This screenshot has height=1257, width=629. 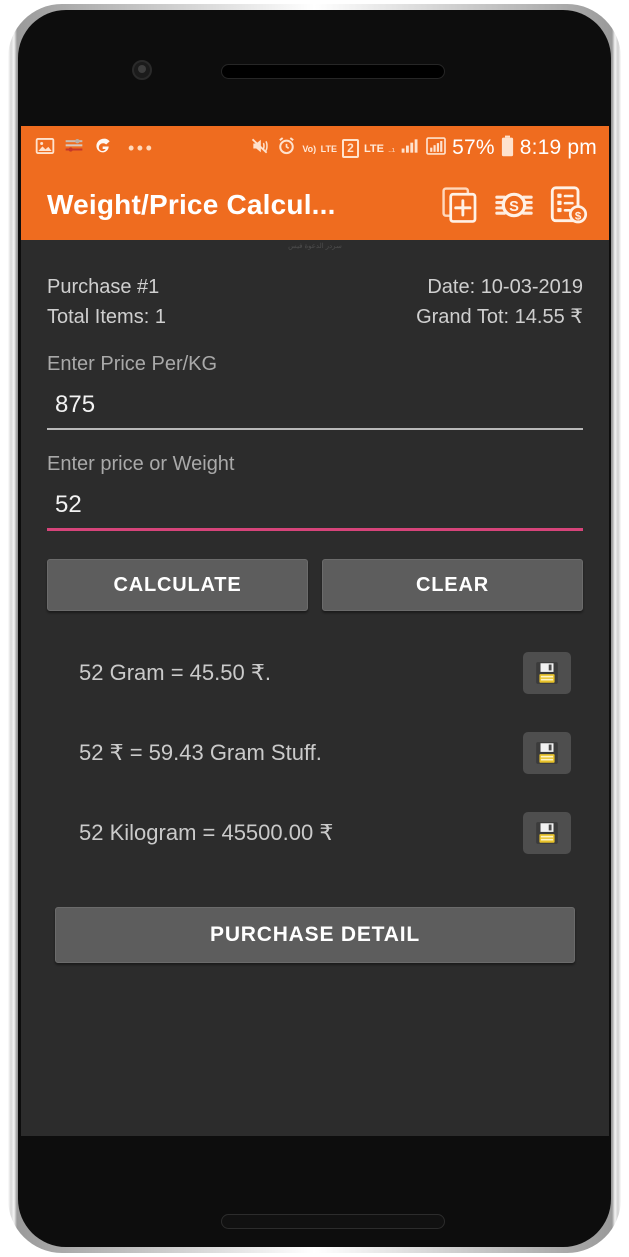 What do you see at coordinates (132, 364) in the screenshot?
I see `price-per-kg-label: Enter Price Per/KG` at bounding box center [132, 364].